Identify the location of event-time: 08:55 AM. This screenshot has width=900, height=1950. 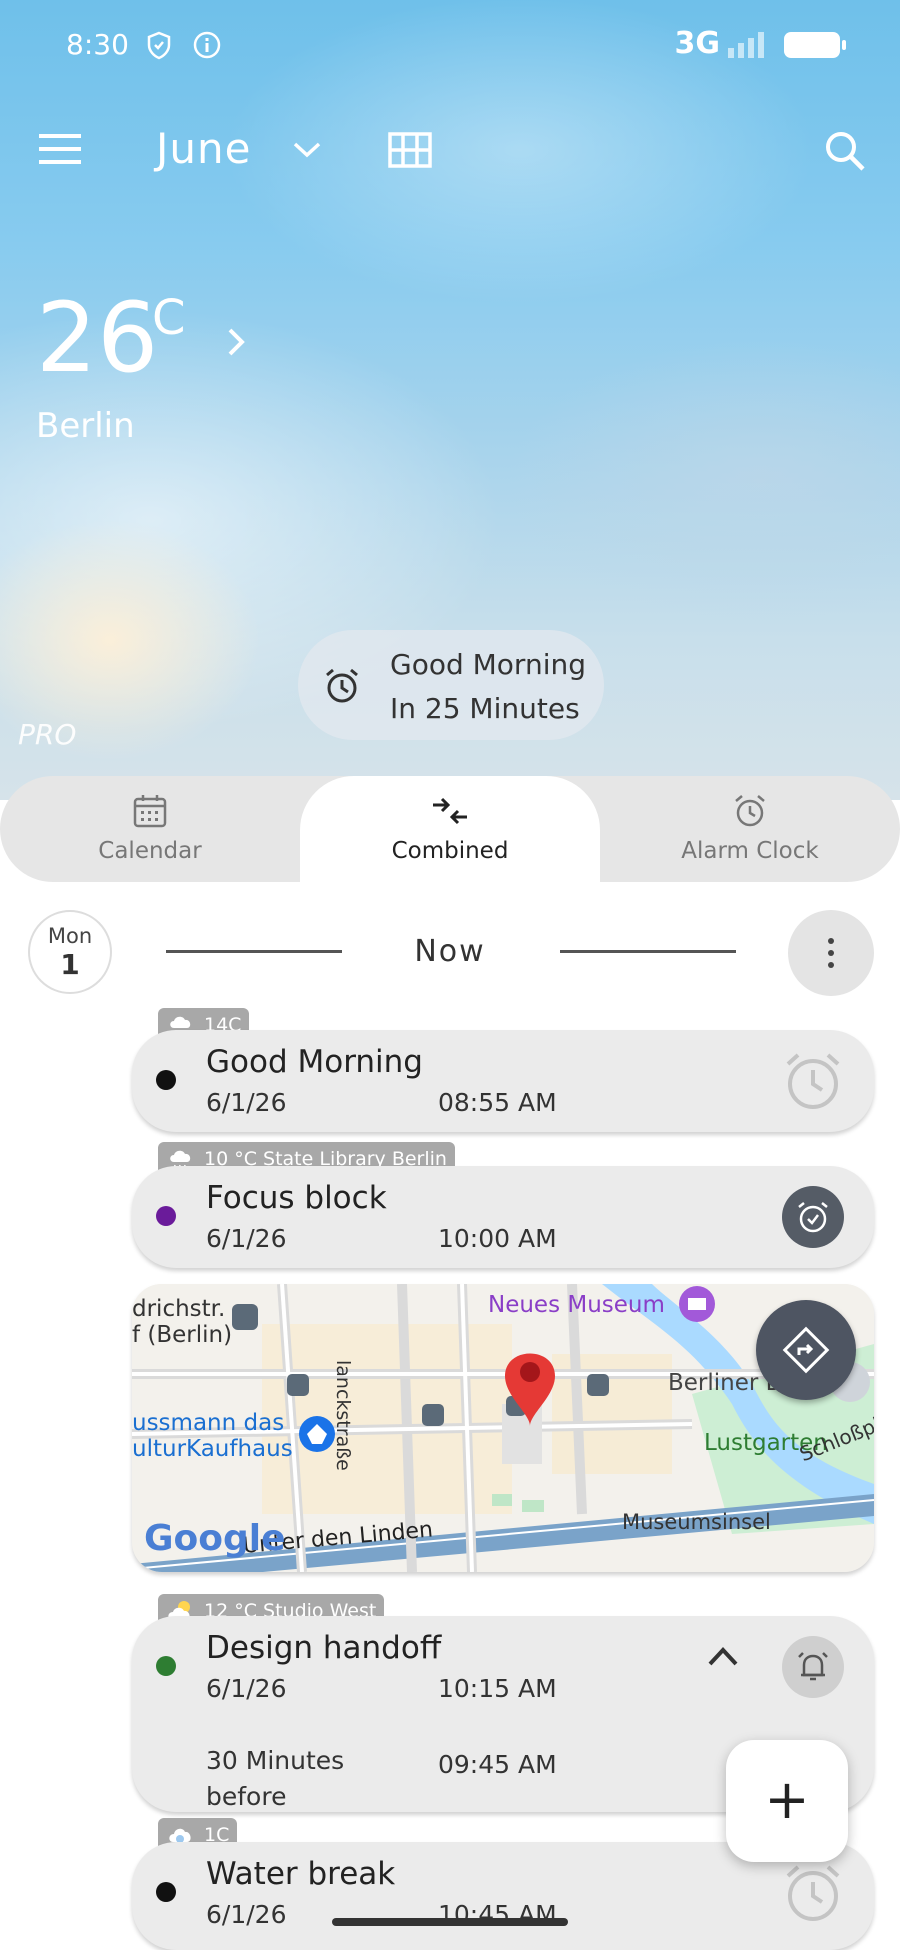
(497, 1102).